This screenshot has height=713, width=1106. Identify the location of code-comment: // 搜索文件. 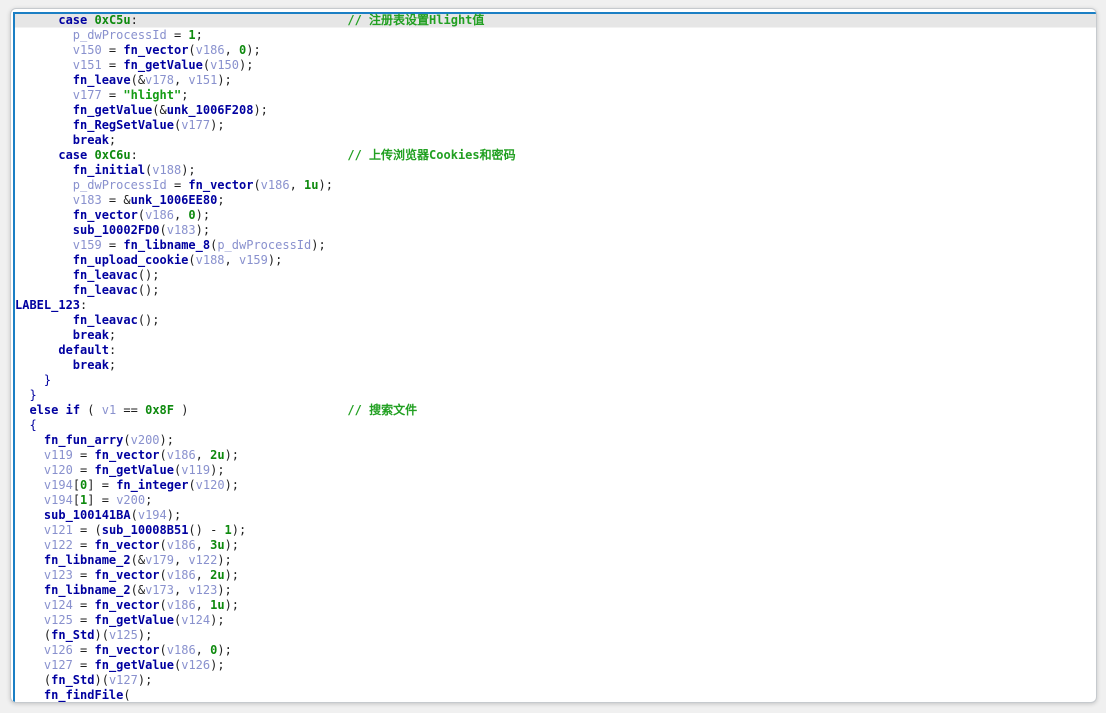
(382, 410).